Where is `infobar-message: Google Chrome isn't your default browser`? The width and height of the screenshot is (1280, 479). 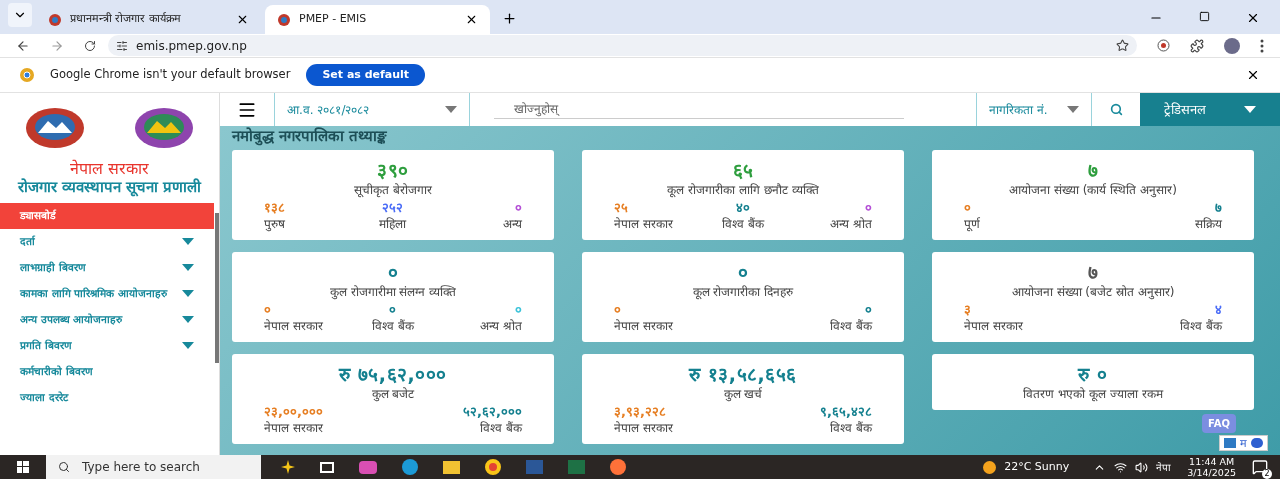 infobar-message: Google Chrome isn't your default browser is located at coordinates (170, 75).